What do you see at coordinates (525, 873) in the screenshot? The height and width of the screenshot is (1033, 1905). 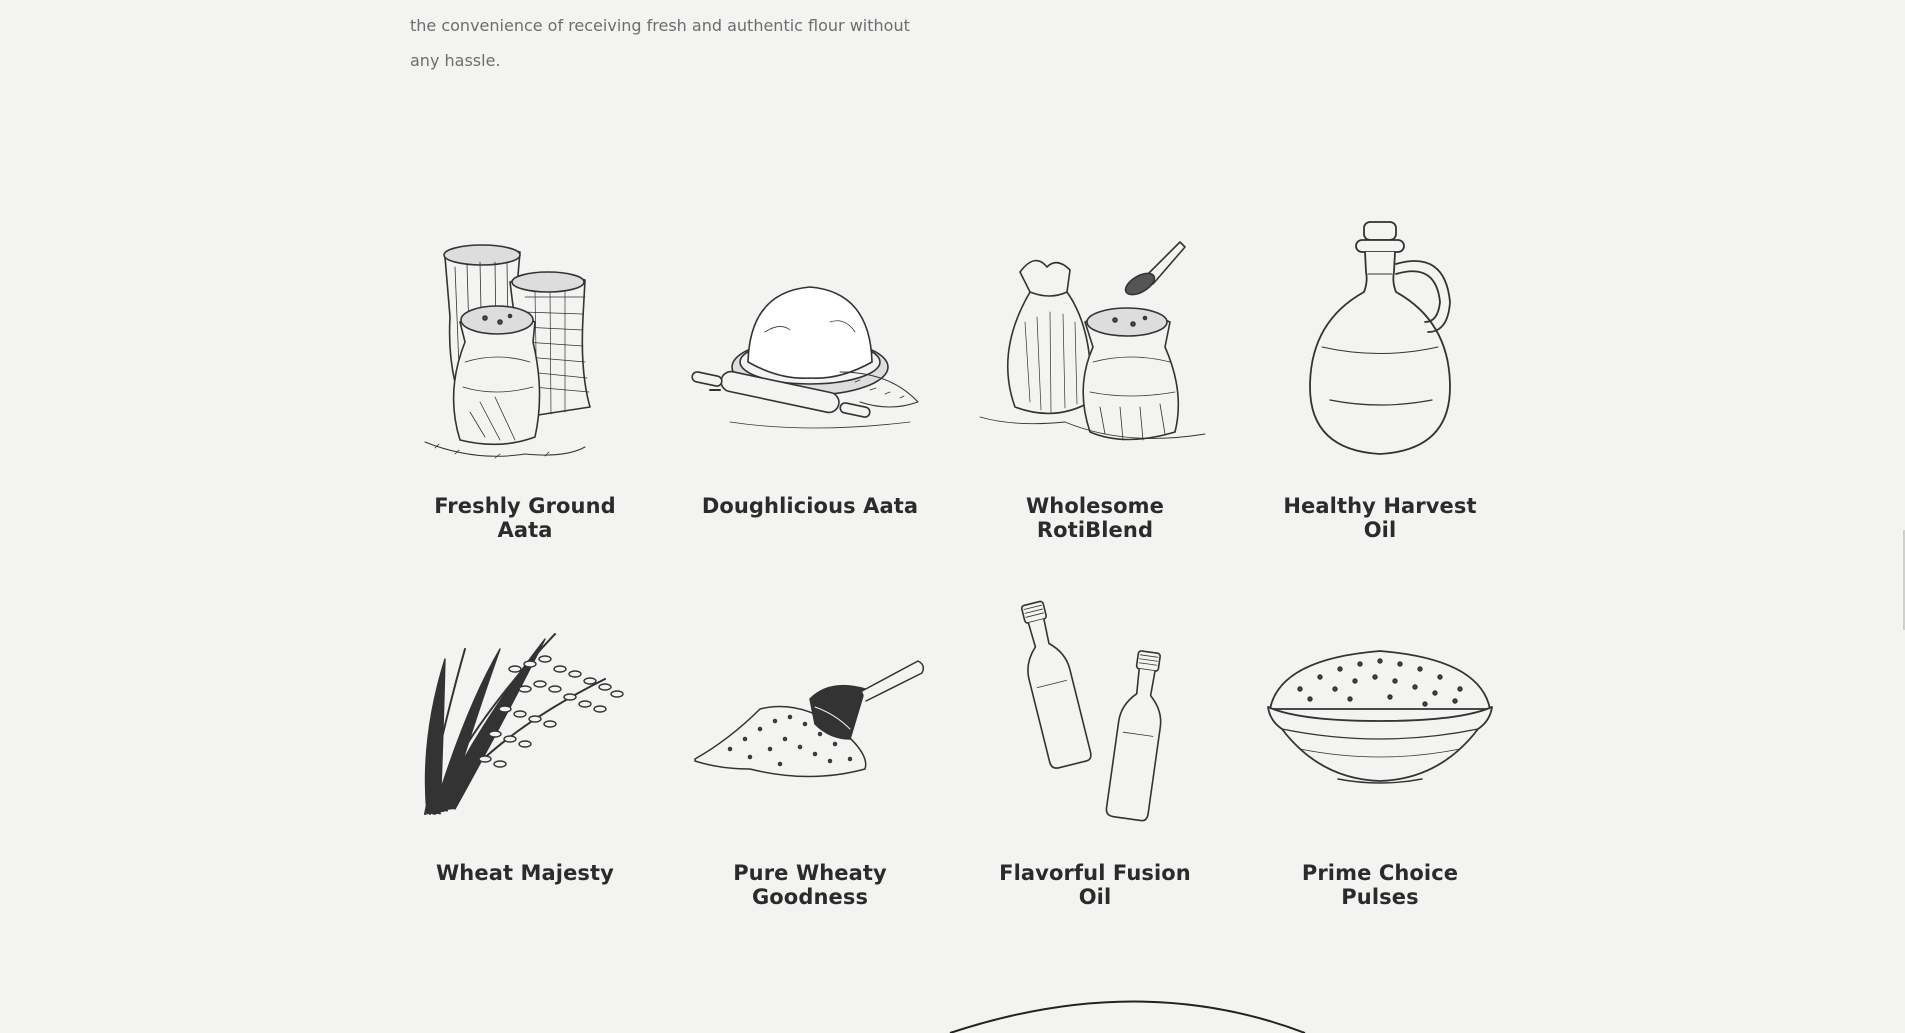 I see `product-title: Wheat Majesty` at bounding box center [525, 873].